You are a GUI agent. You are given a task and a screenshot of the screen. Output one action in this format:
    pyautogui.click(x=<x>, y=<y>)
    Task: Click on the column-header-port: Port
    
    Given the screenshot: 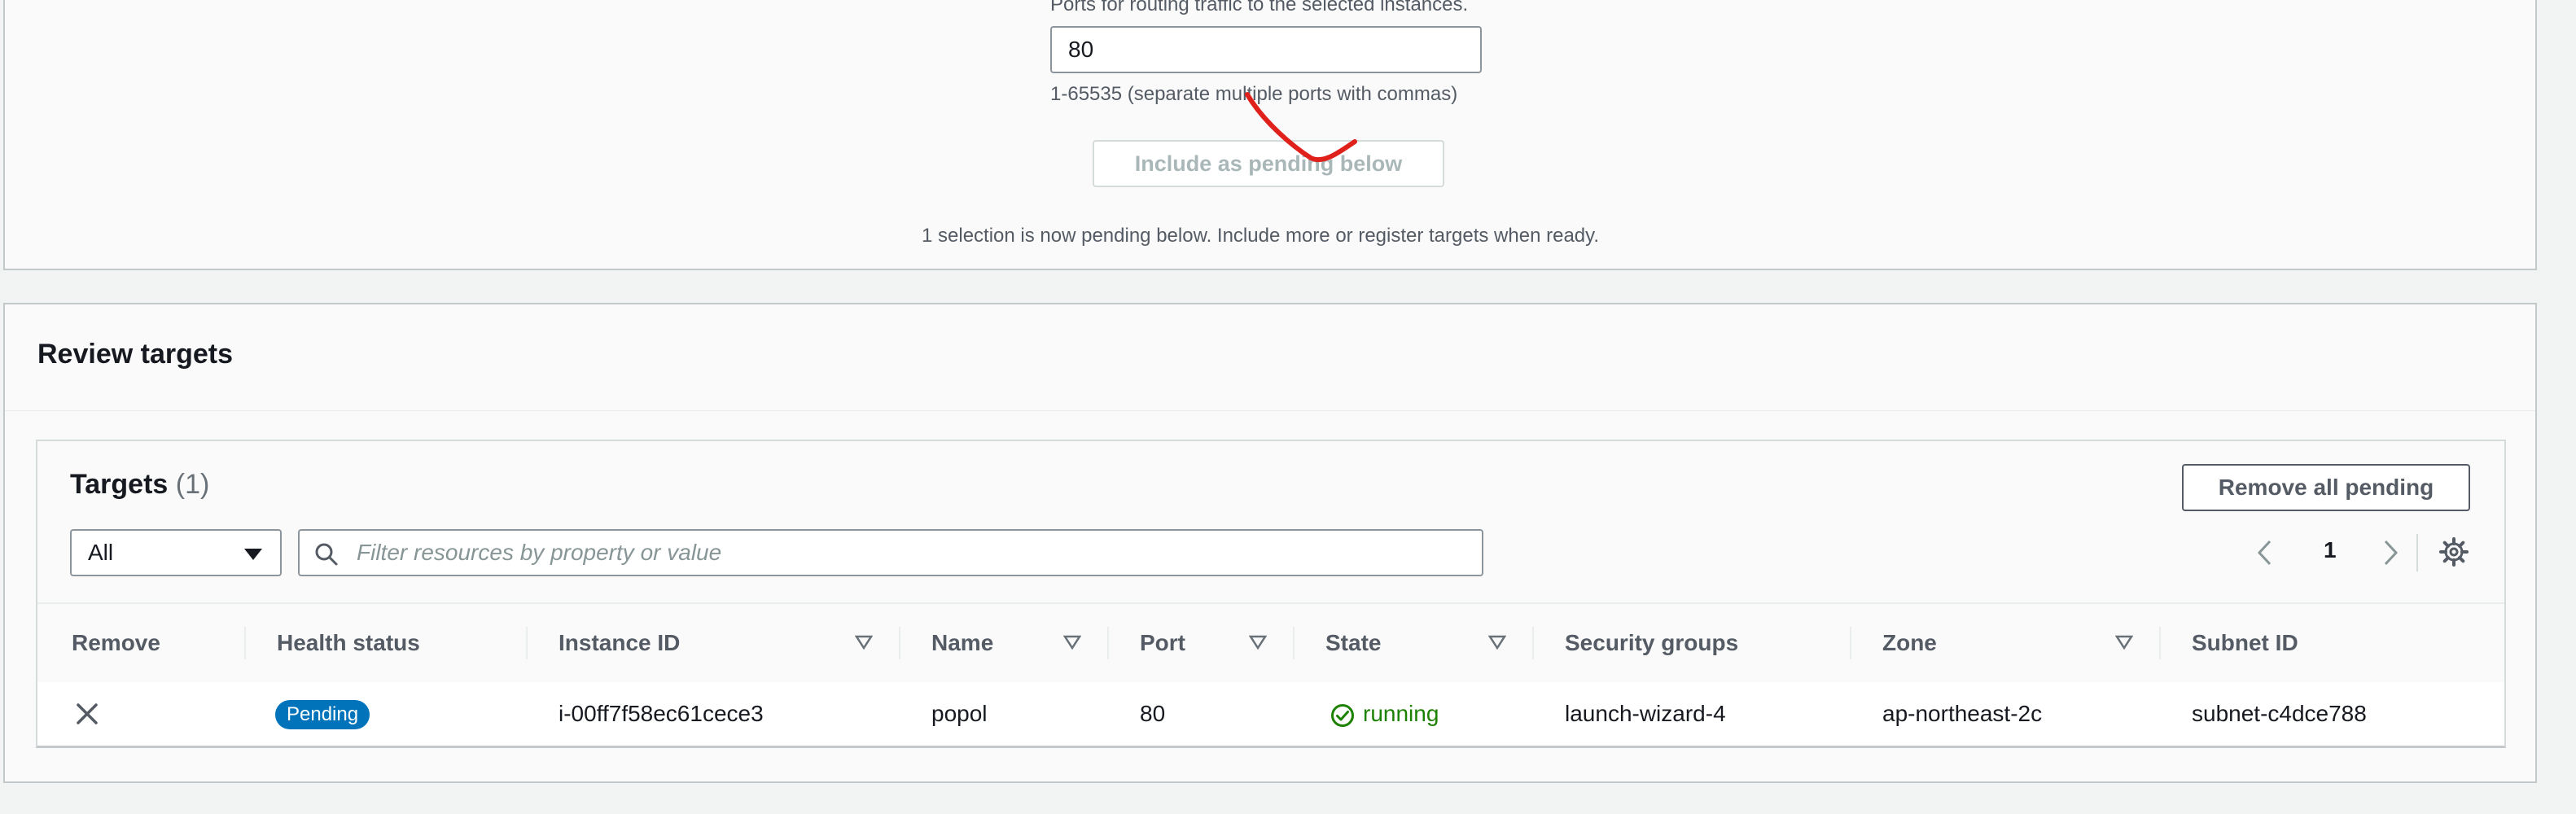 What is the action you would take?
    pyautogui.click(x=1162, y=643)
    